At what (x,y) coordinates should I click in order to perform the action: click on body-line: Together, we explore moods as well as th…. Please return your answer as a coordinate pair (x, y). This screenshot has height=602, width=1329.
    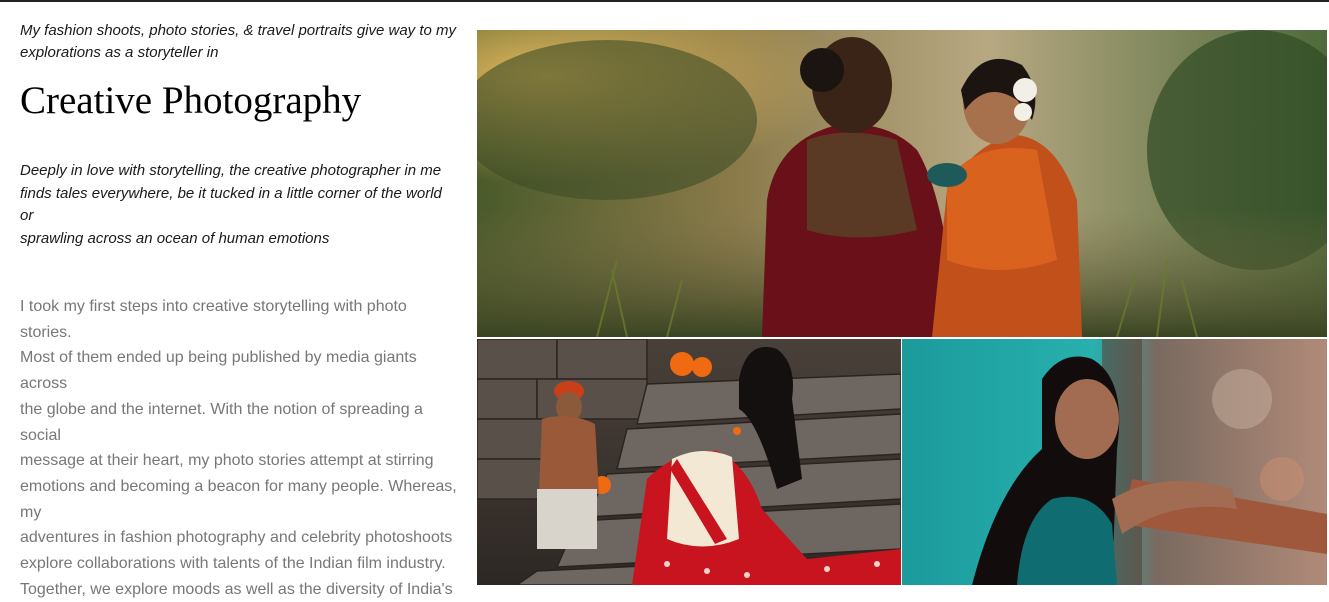
    Looking at the image, I should click on (236, 589).